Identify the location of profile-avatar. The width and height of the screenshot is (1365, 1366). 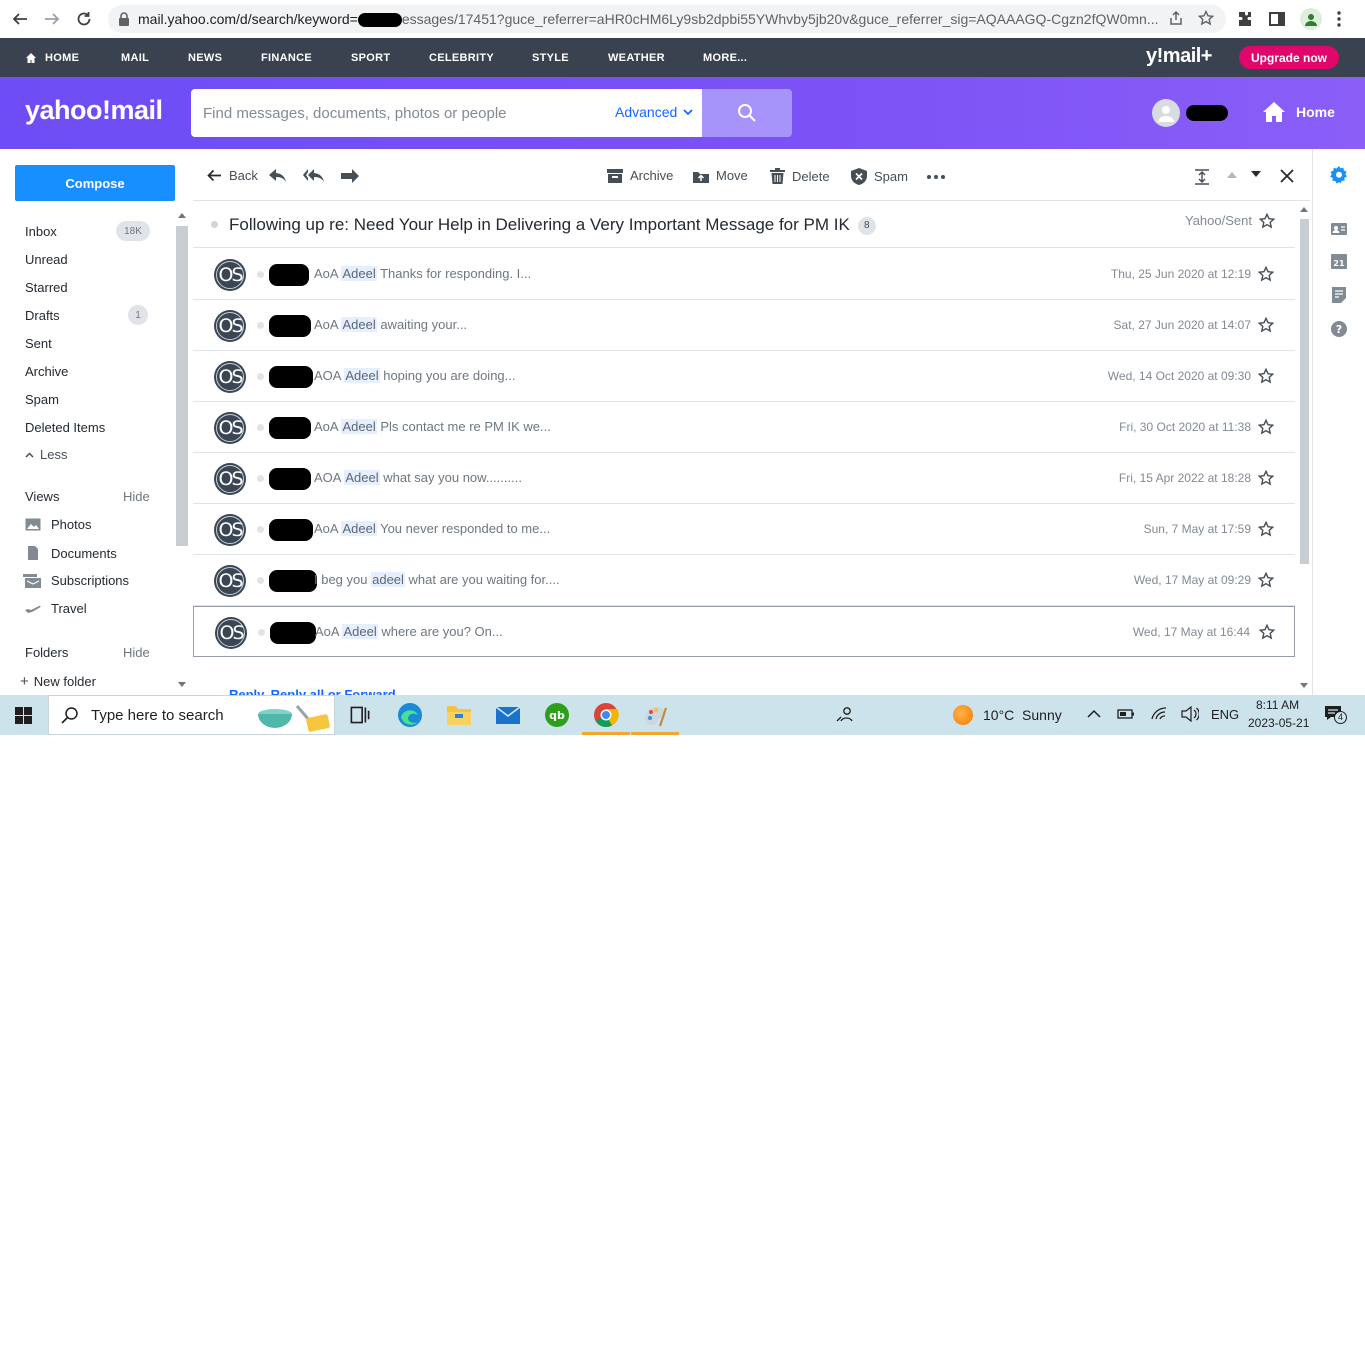
(1311, 19).